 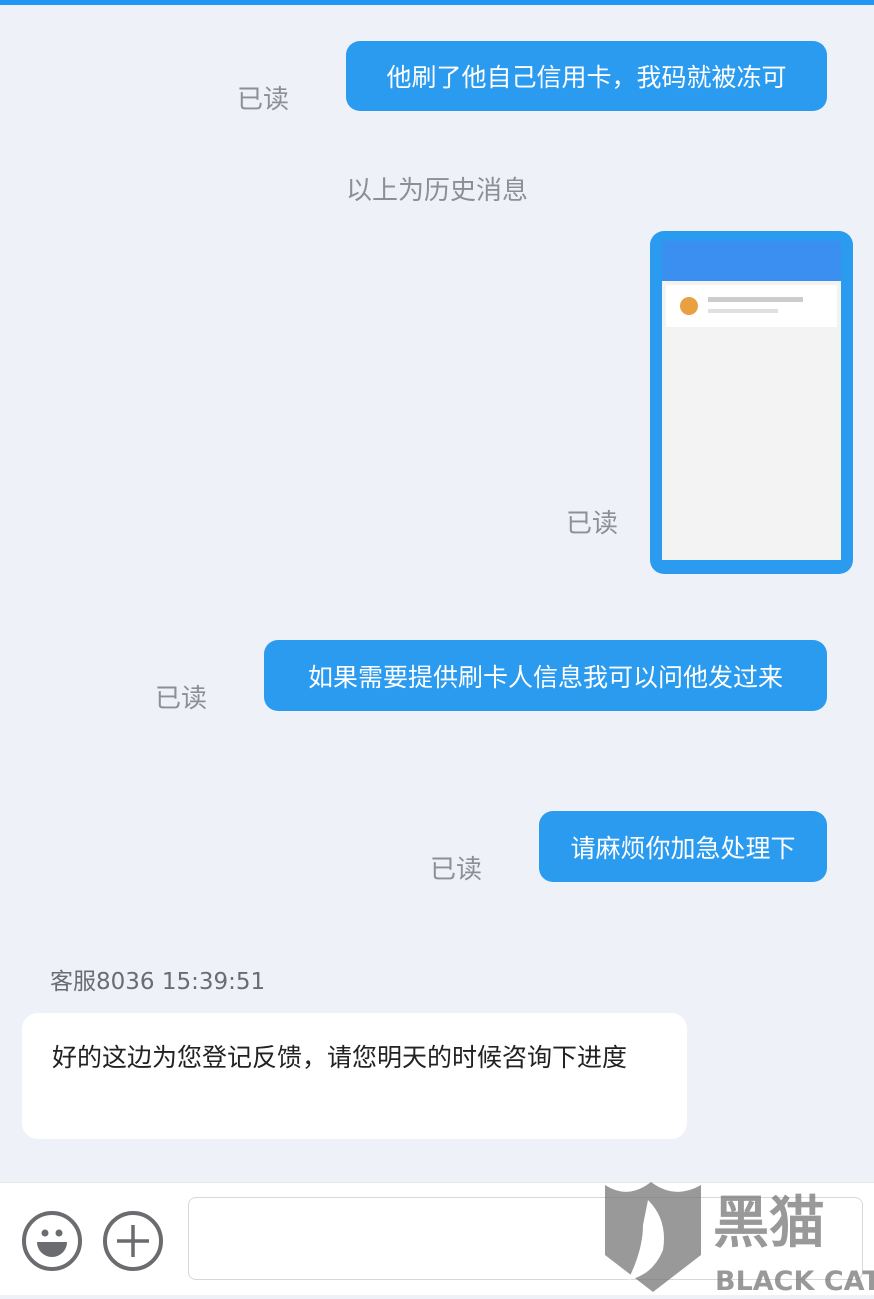 I want to click on agent-message-bubble: 好的这边为您登记反馈，请您明天的时候咨询下进度, so click(x=354, y=1076).